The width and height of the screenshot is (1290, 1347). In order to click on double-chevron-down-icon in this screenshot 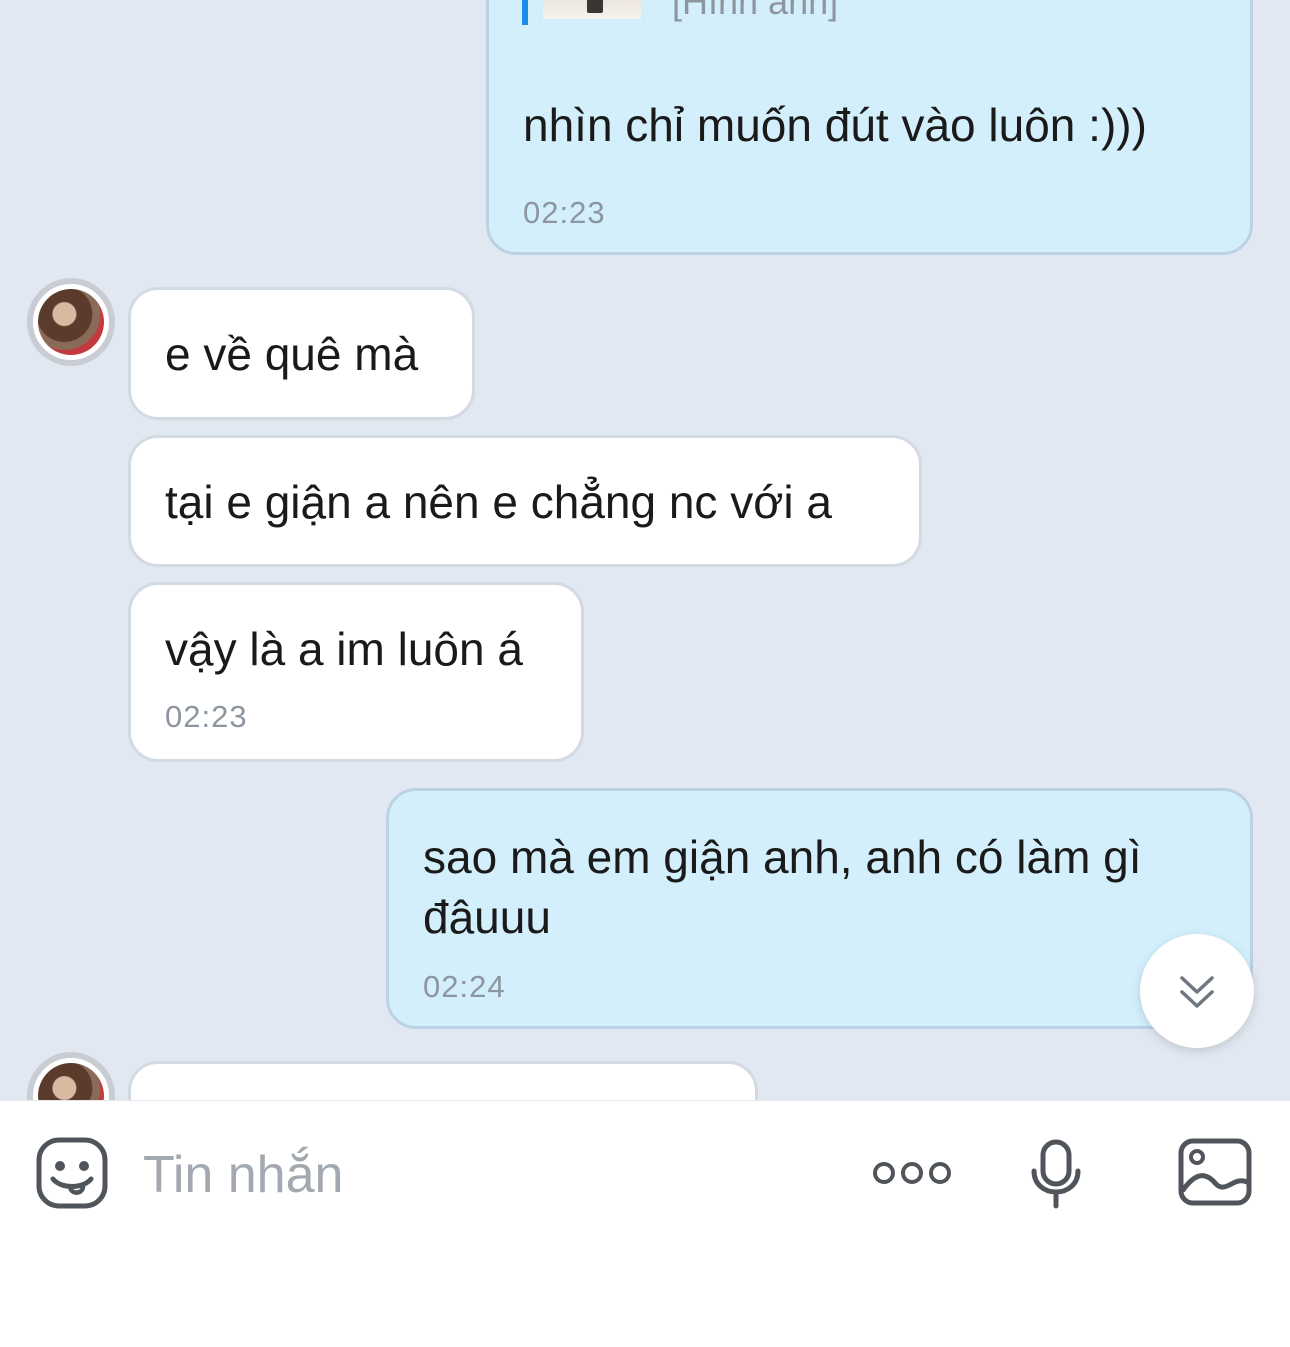, I will do `click(1197, 992)`.